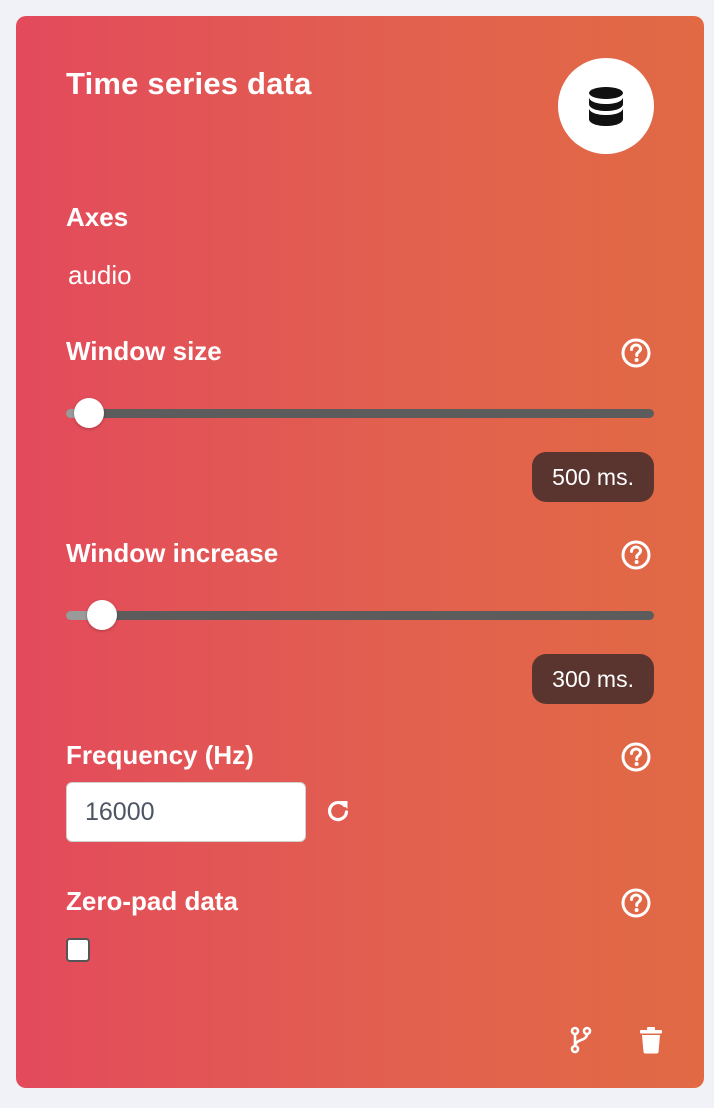 Image resolution: width=714 pixels, height=1108 pixels. What do you see at coordinates (636, 555) in the screenshot?
I see `window-increase-help-icon` at bounding box center [636, 555].